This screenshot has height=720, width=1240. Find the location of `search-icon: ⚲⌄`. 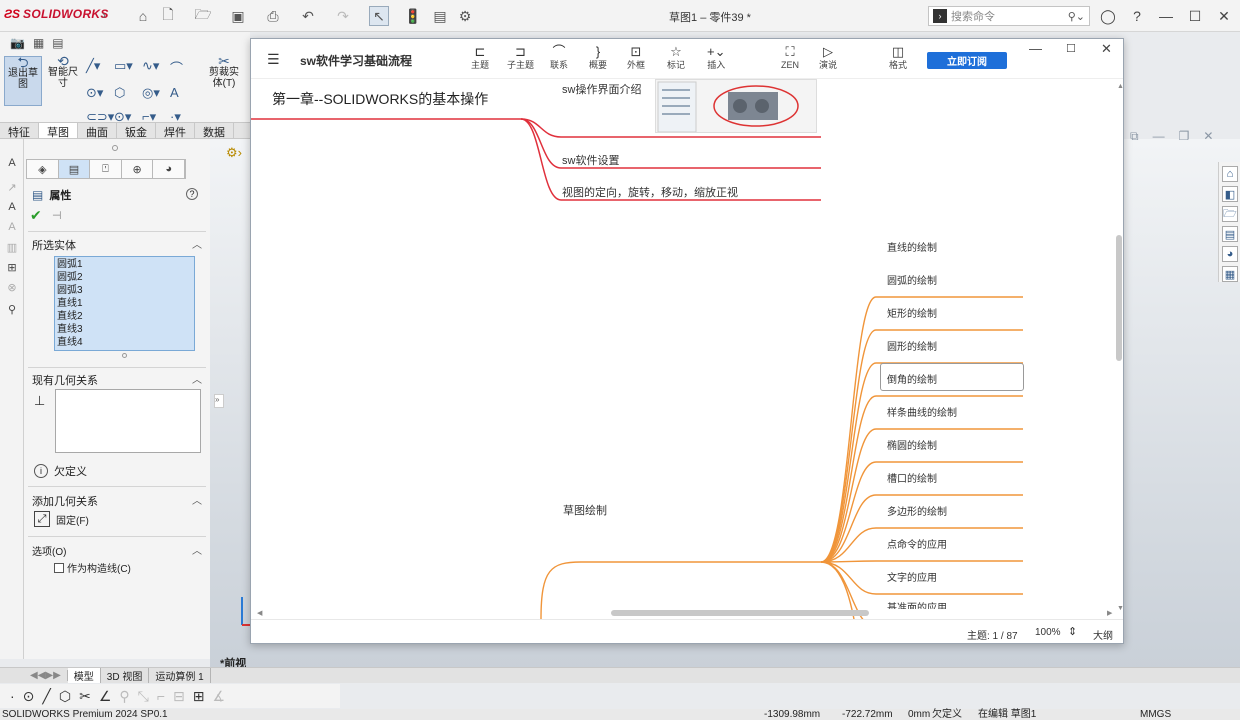

search-icon: ⚲⌄ is located at coordinates (1076, 16).